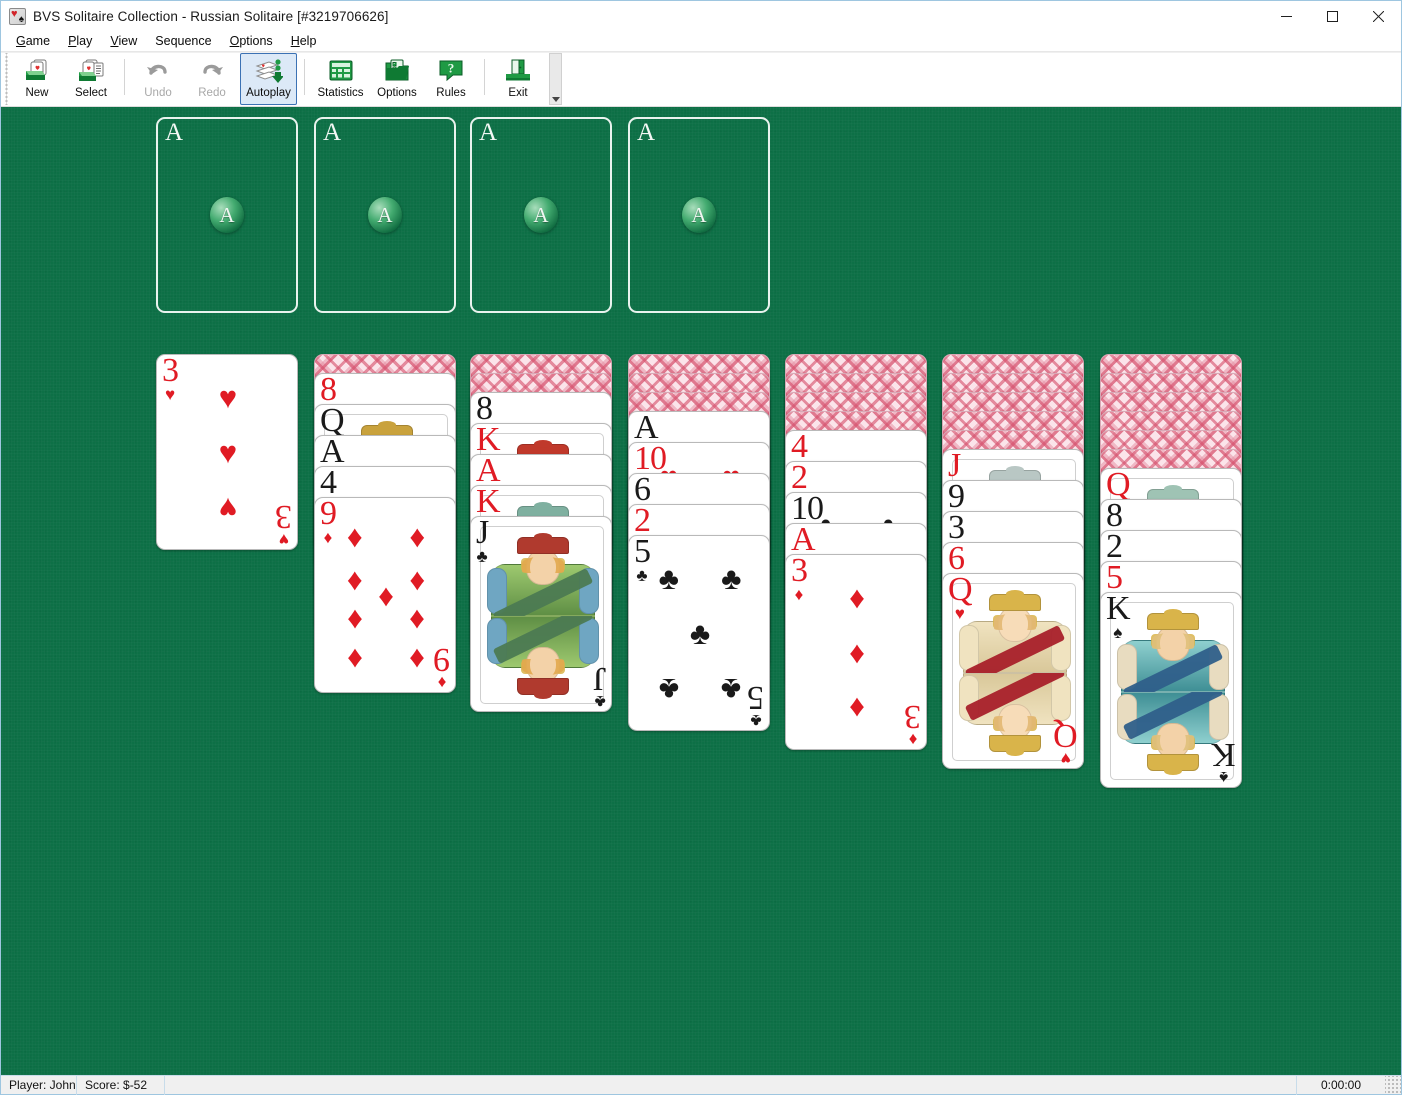 The image size is (1402, 1095). I want to click on select-button: Select, so click(91, 79).